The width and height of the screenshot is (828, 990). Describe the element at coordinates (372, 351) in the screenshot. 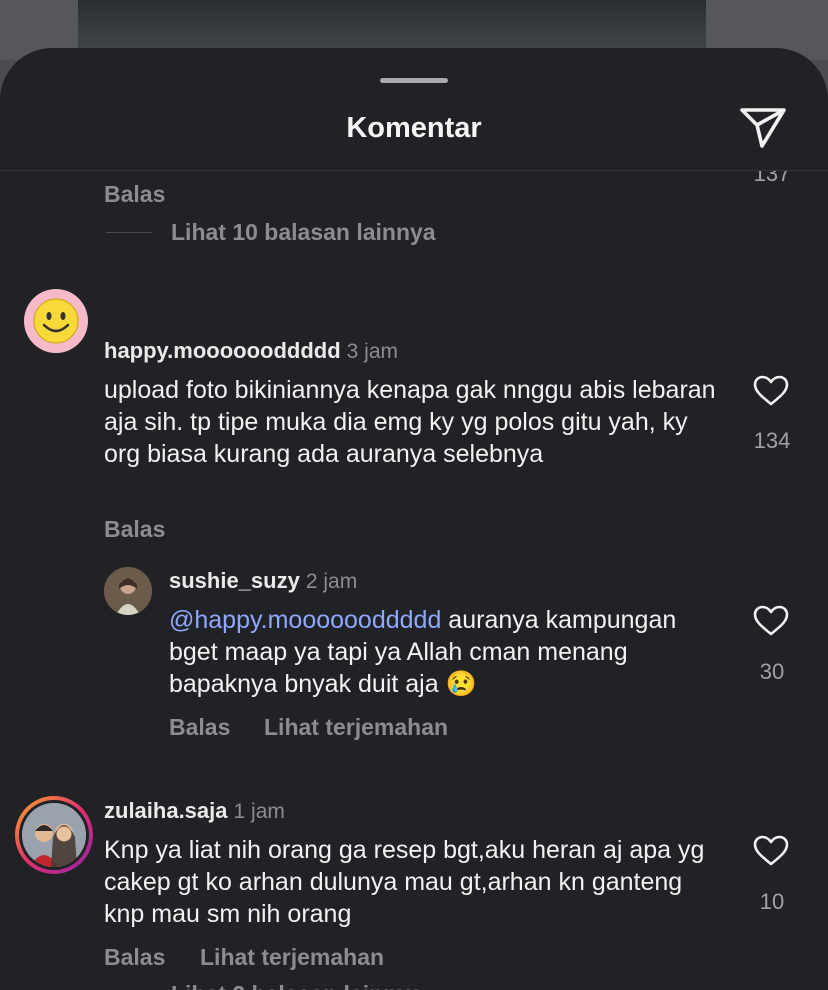

I see `timestamp: 3 jam` at that location.